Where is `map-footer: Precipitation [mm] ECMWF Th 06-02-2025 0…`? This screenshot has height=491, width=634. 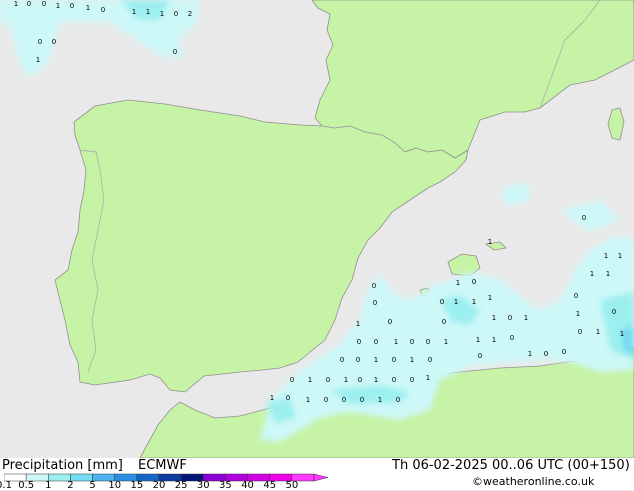 map-footer: Precipitation [mm] ECMWF Th 06-02-2025 0… is located at coordinates (317, 474).